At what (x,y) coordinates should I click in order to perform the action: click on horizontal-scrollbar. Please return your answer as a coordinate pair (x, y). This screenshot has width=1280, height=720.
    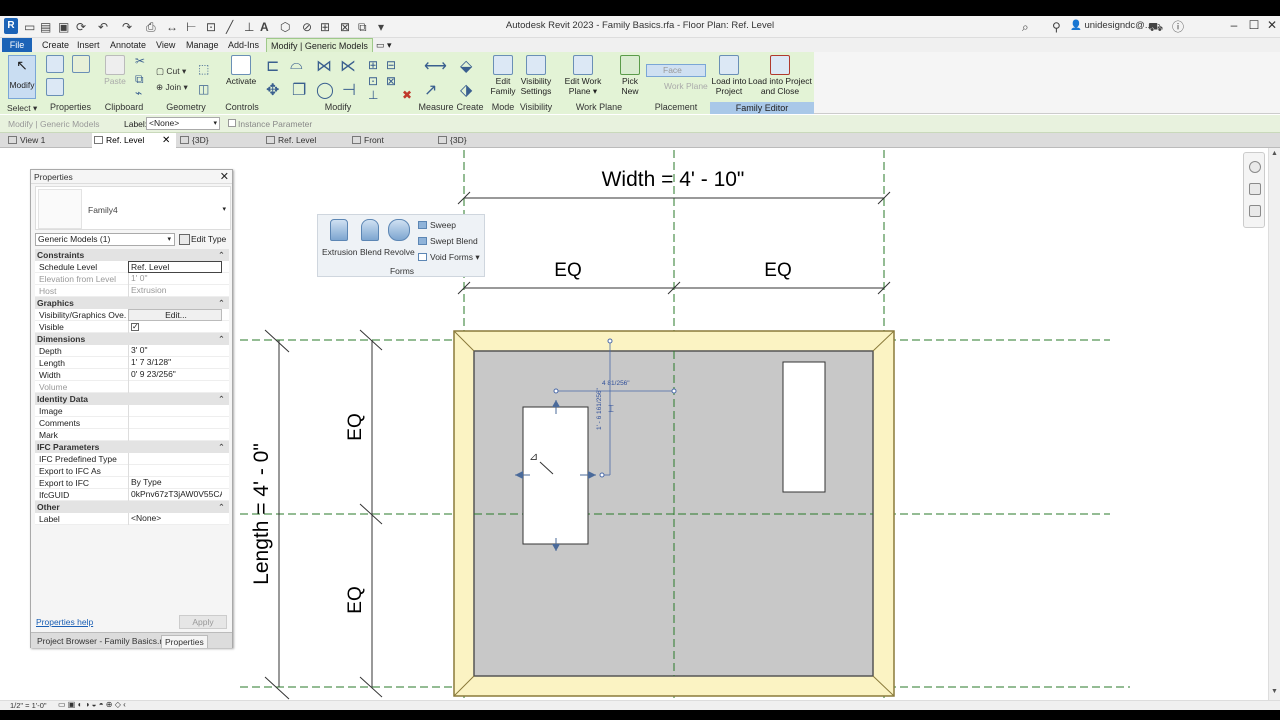
    Looking at the image, I should click on (640, 705).